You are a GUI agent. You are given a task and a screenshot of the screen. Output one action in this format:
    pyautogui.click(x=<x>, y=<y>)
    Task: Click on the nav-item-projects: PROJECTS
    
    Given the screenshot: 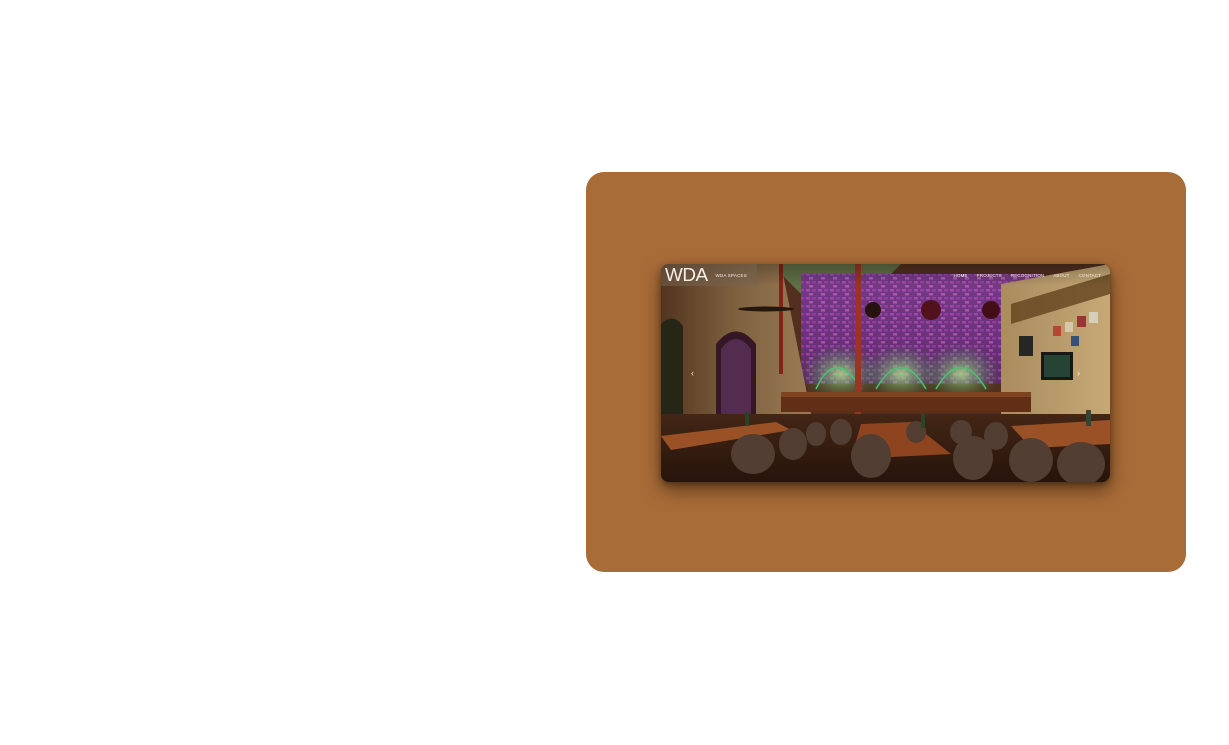 What is the action you would take?
    pyautogui.click(x=989, y=275)
    